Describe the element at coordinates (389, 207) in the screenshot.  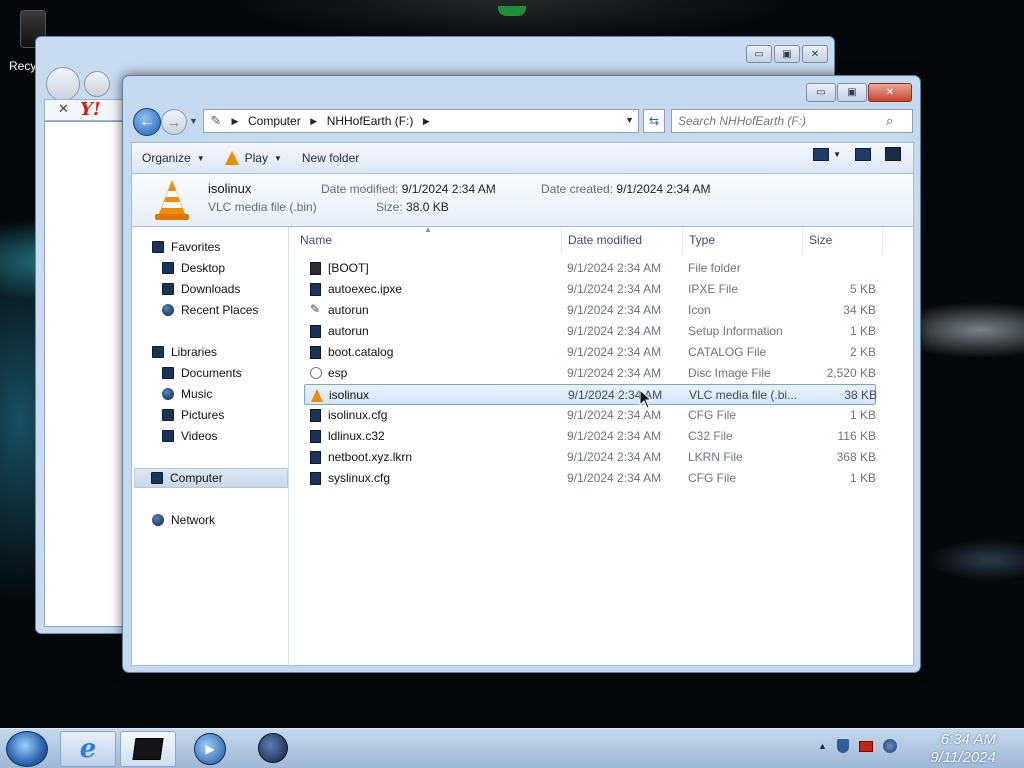
I see `size-label: Size:` at that location.